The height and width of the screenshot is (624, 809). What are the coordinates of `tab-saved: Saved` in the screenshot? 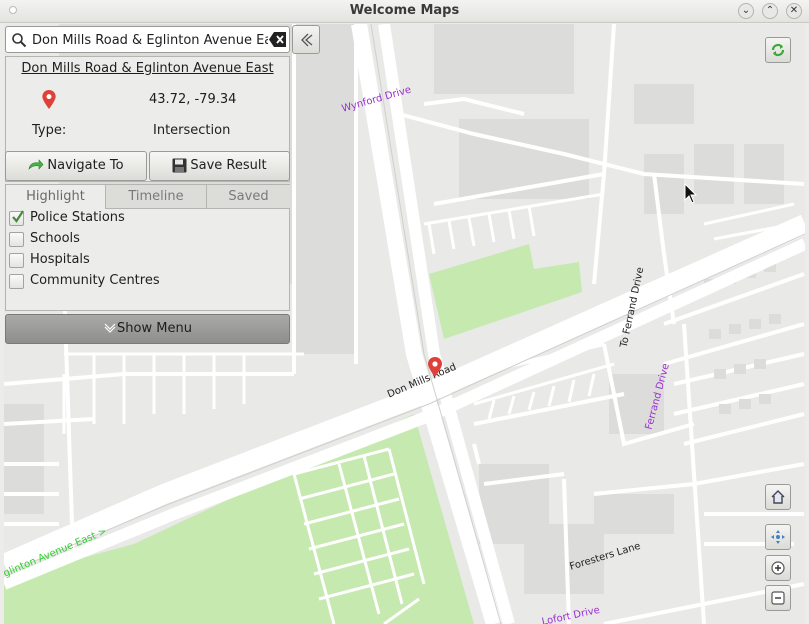 It's located at (248, 197).